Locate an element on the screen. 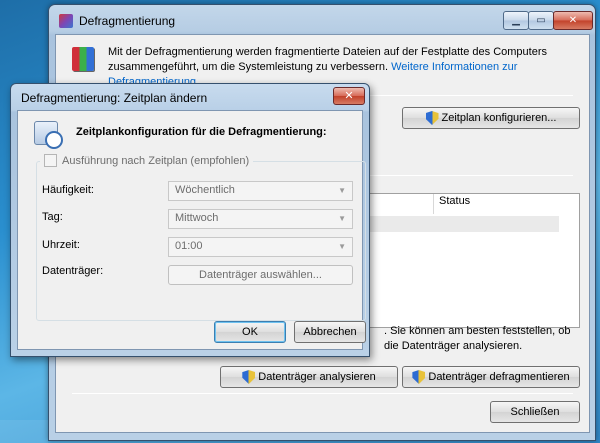  column-separator is located at coordinates (433, 204).